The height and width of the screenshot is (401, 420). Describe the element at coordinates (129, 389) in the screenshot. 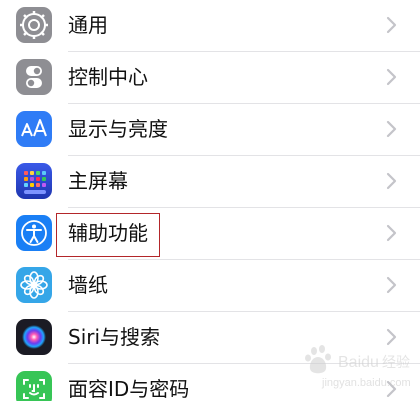

I see `settings-item-label: 面容ID与密码` at that location.